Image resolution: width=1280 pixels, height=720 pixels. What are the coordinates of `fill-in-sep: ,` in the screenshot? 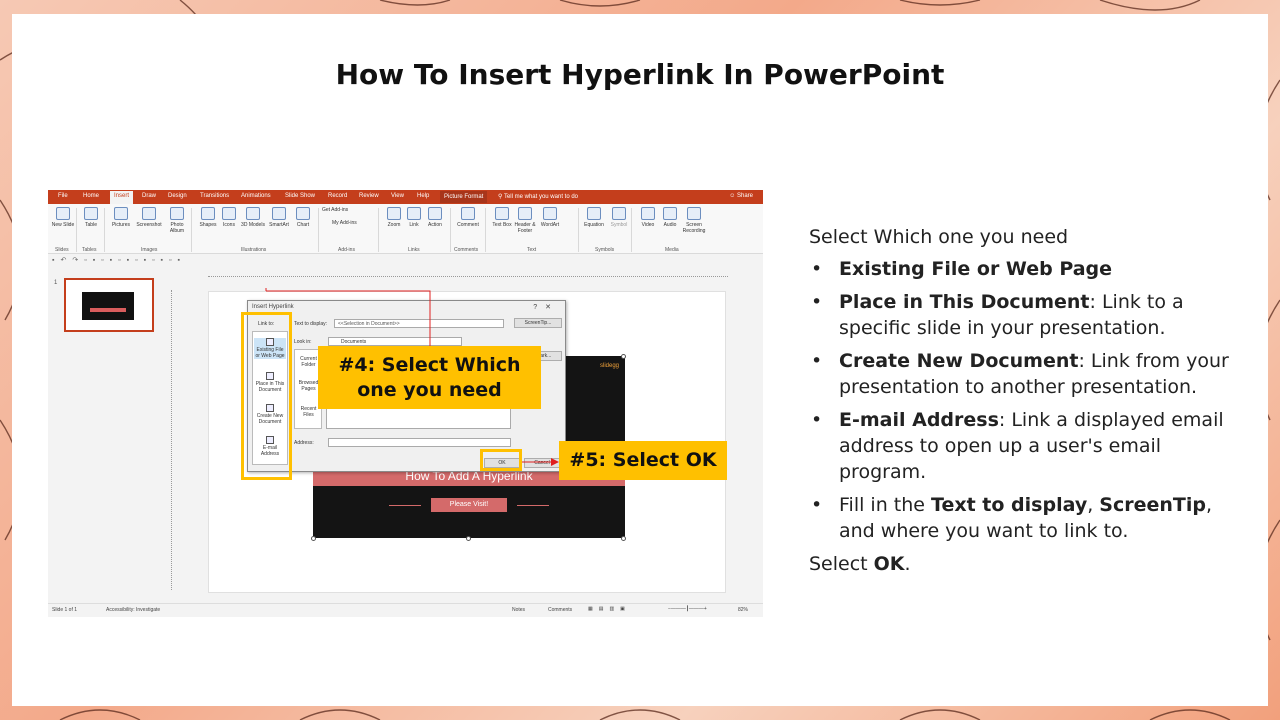 It's located at (1093, 505).